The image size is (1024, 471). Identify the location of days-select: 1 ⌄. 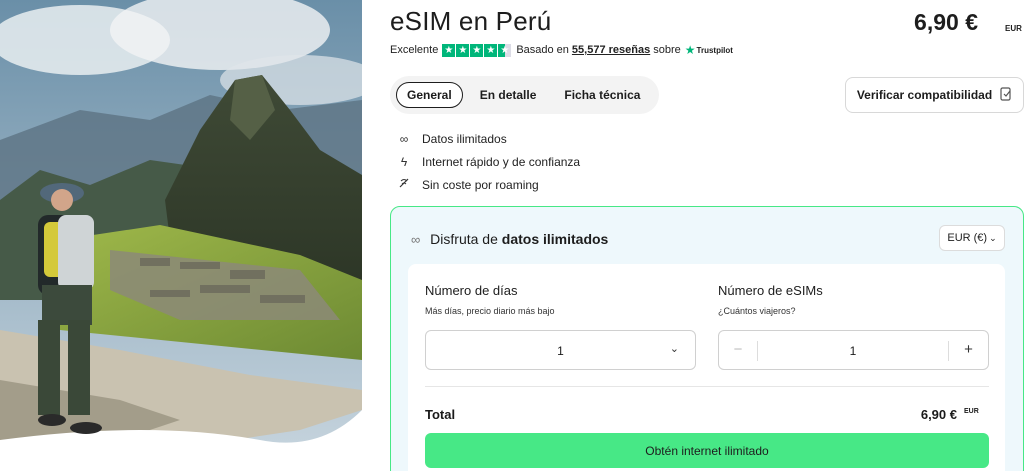
(560, 350).